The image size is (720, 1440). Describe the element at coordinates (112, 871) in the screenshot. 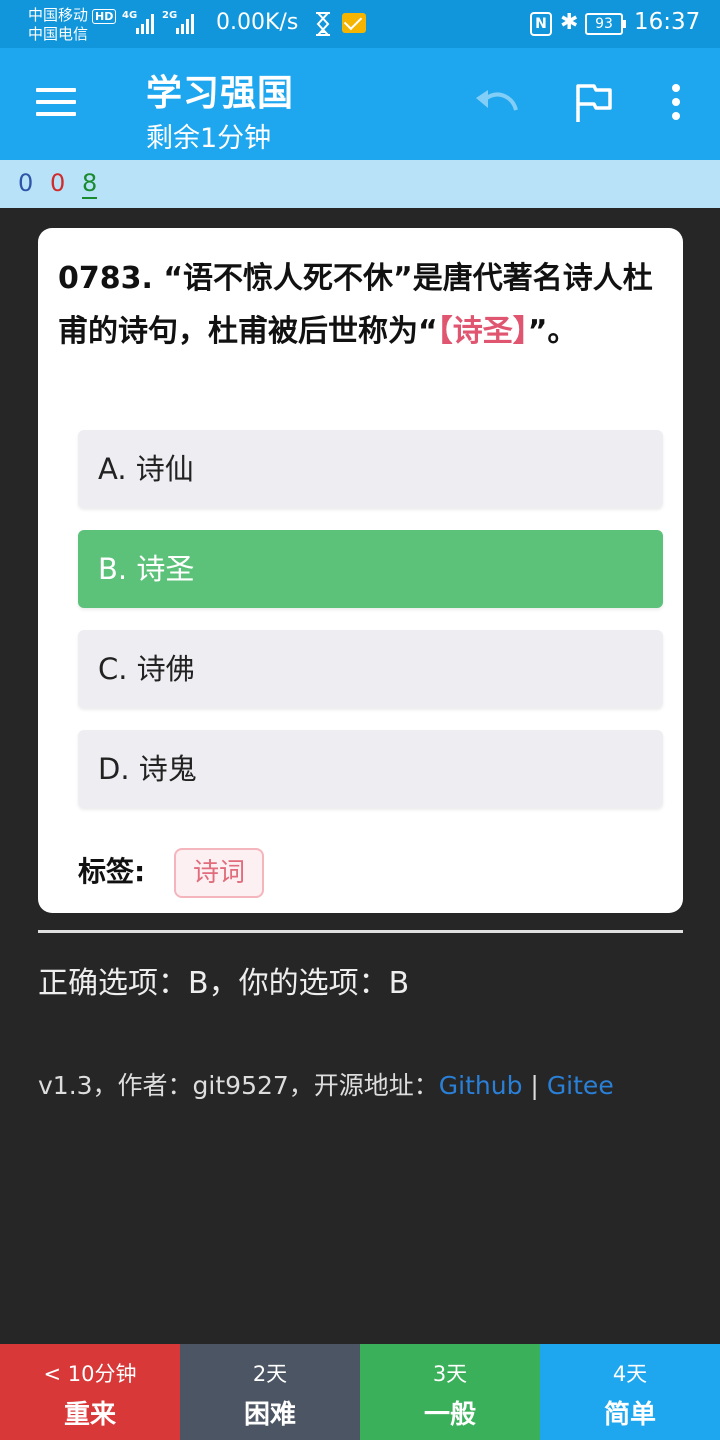

I see `tag-label: 标签:` at that location.